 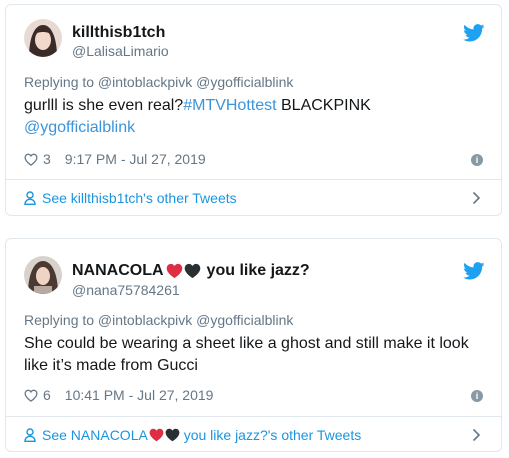 What do you see at coordinates (258, 270) in the screenshot?
I see `display-name-text: you like jazz?` at bounding box center [258, 270].